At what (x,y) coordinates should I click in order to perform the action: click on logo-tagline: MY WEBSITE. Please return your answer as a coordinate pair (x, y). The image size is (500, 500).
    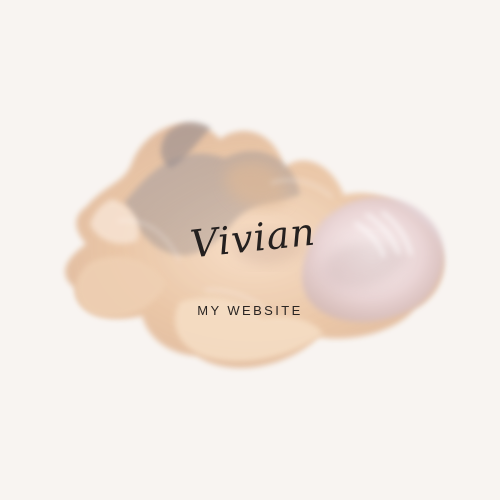
    Looking at the image, I should click on (250, 310).